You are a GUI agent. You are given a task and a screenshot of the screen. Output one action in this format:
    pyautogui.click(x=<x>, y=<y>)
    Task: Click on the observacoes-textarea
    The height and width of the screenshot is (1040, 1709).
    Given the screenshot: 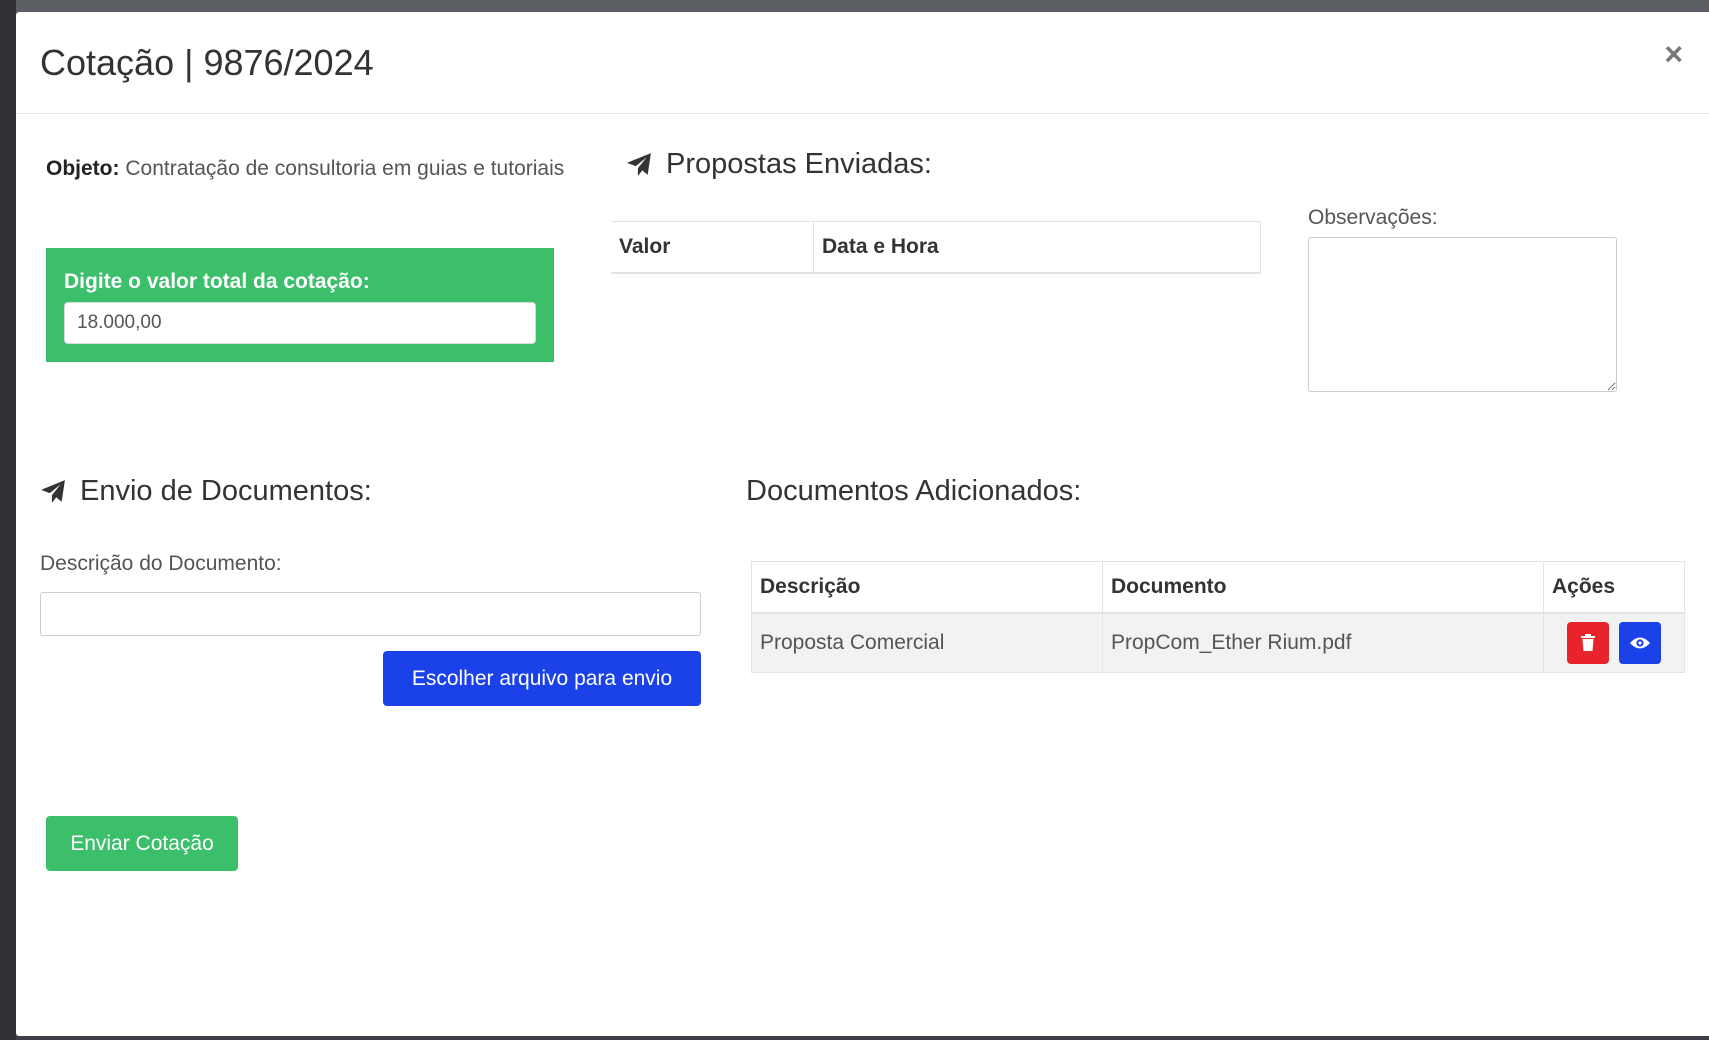 What is the action you would take?
    pyautogui.click(x=1462, y=314)
    